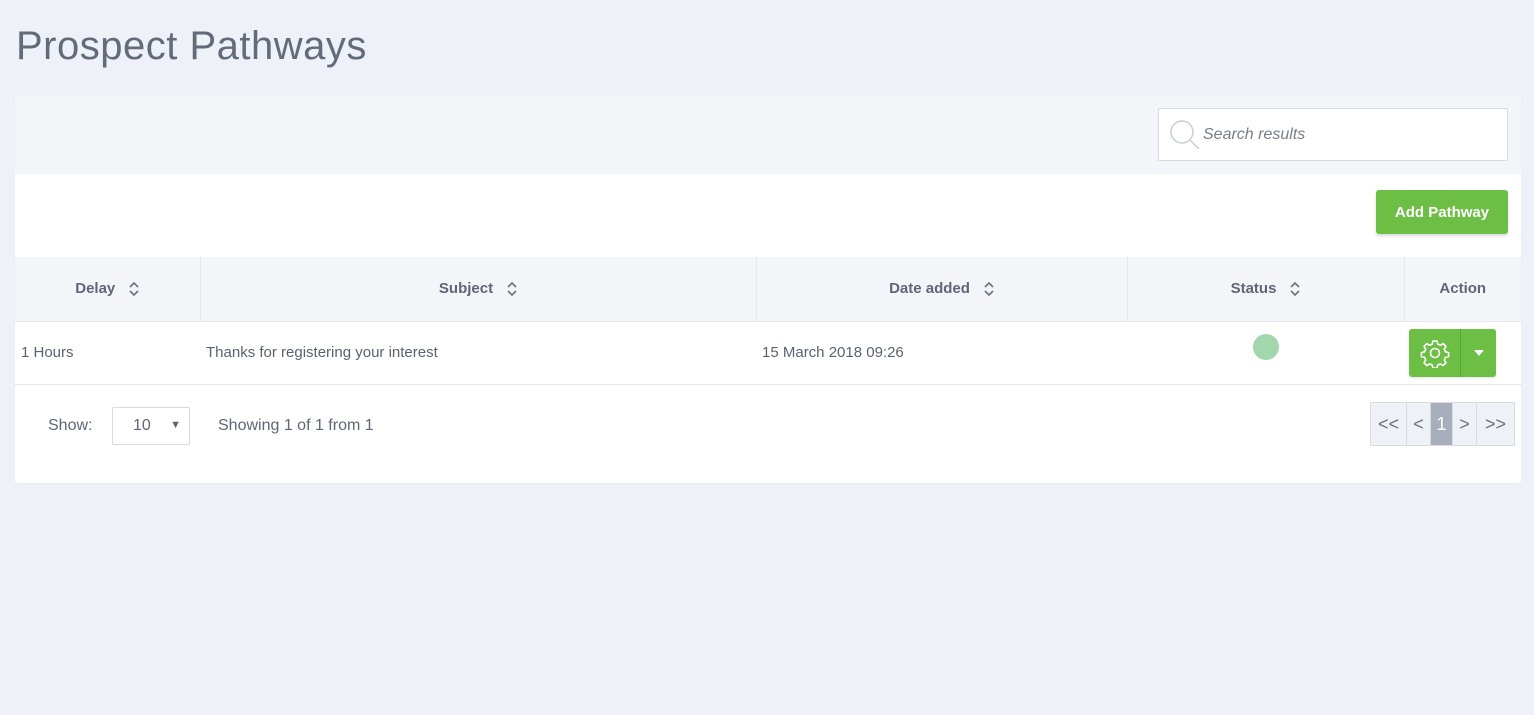 The height and width of the screenshot is (715, 1534). I want to click on pagination: << < 1 > >>, so click(1442, 424).